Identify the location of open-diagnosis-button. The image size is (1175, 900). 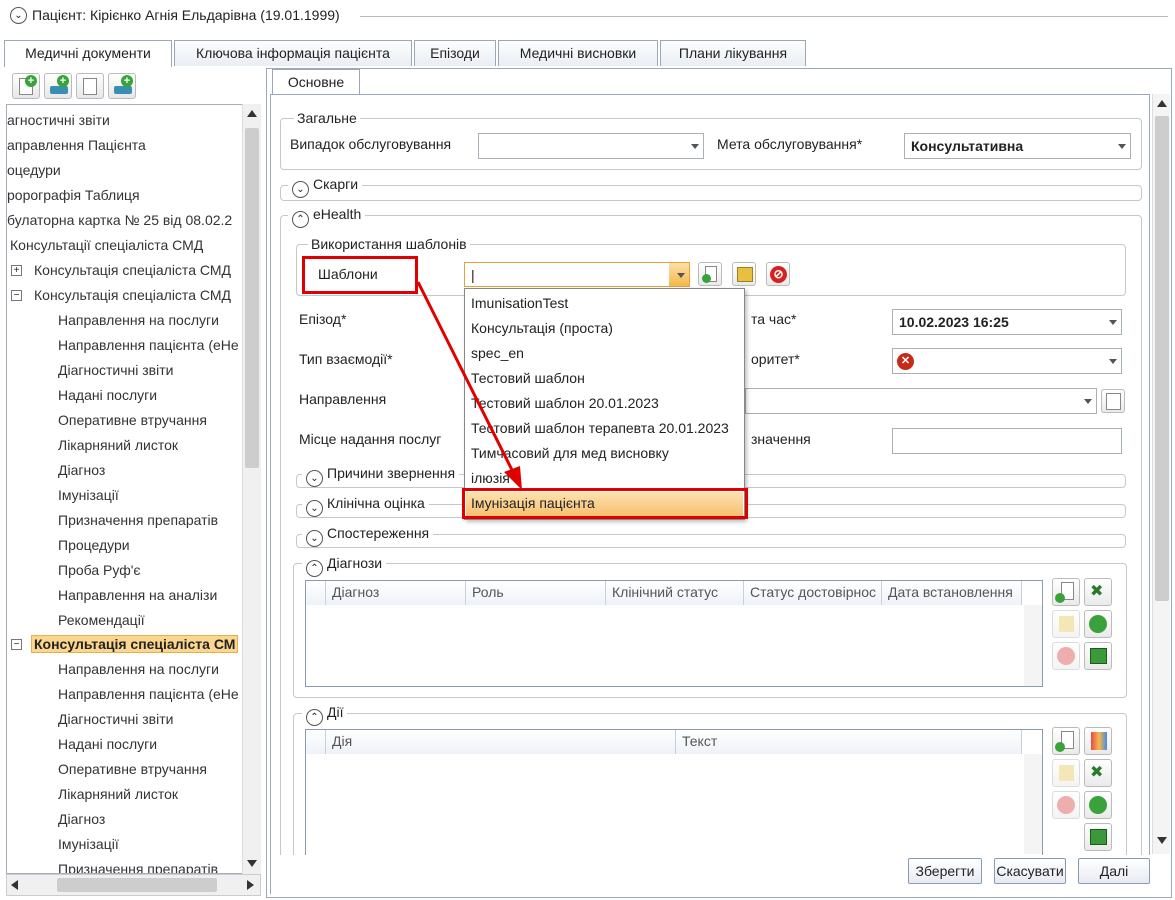
(1066, 624).